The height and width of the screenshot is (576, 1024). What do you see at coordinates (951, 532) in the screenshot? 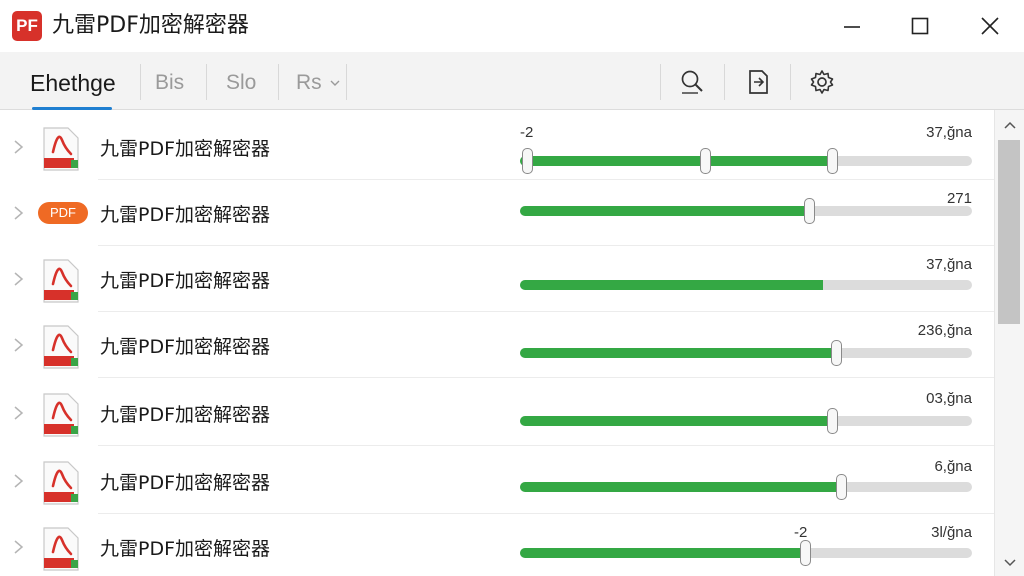
I see `file-value: 3l/ğna` at bounding box center [951, 532].